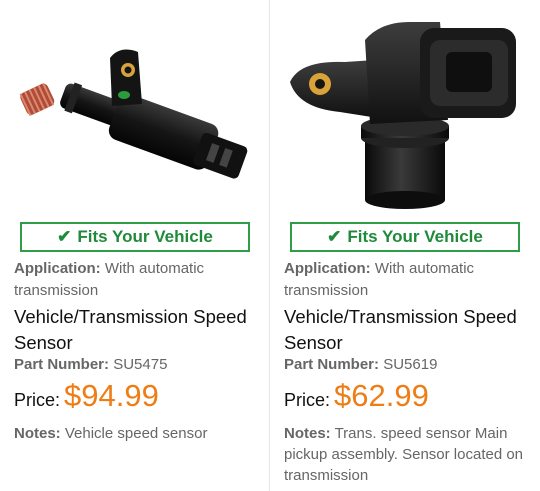 The height and width of the screenshot is (491, 540). I want to click on part-number-value: SU5475, so click(140, 364).